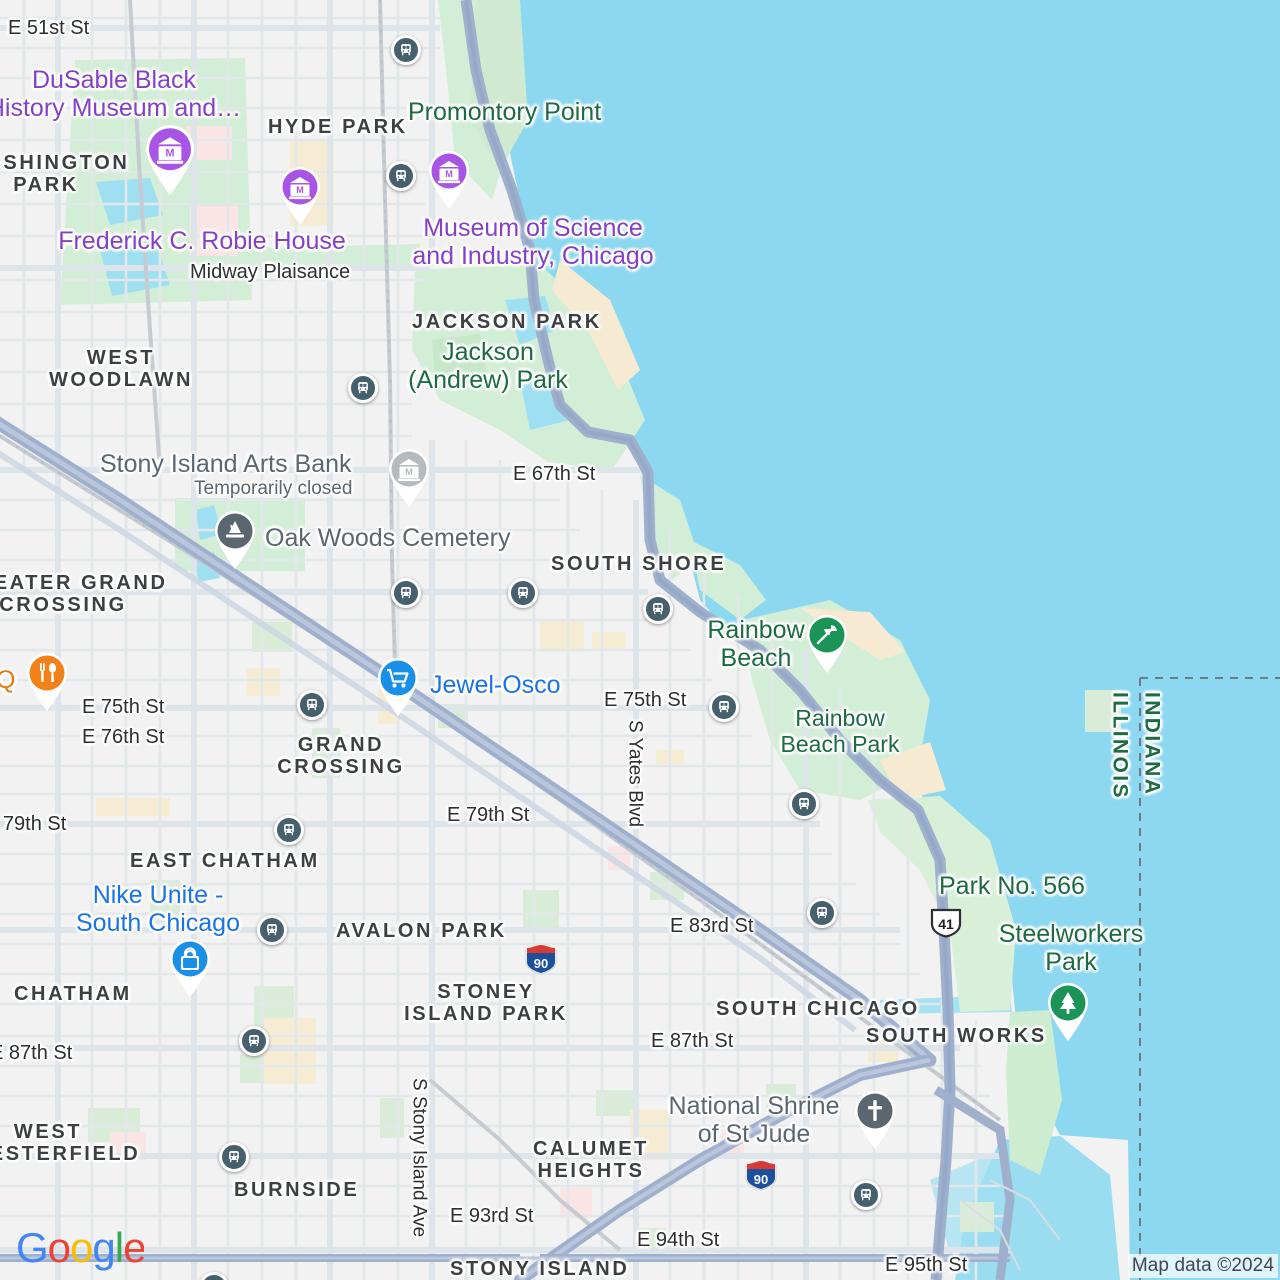  What do you see at coordinates (300, 196) in the screenshot?
I see `poi-marker-frederick-c-robie-house: M` at bounding box center [300, 196].